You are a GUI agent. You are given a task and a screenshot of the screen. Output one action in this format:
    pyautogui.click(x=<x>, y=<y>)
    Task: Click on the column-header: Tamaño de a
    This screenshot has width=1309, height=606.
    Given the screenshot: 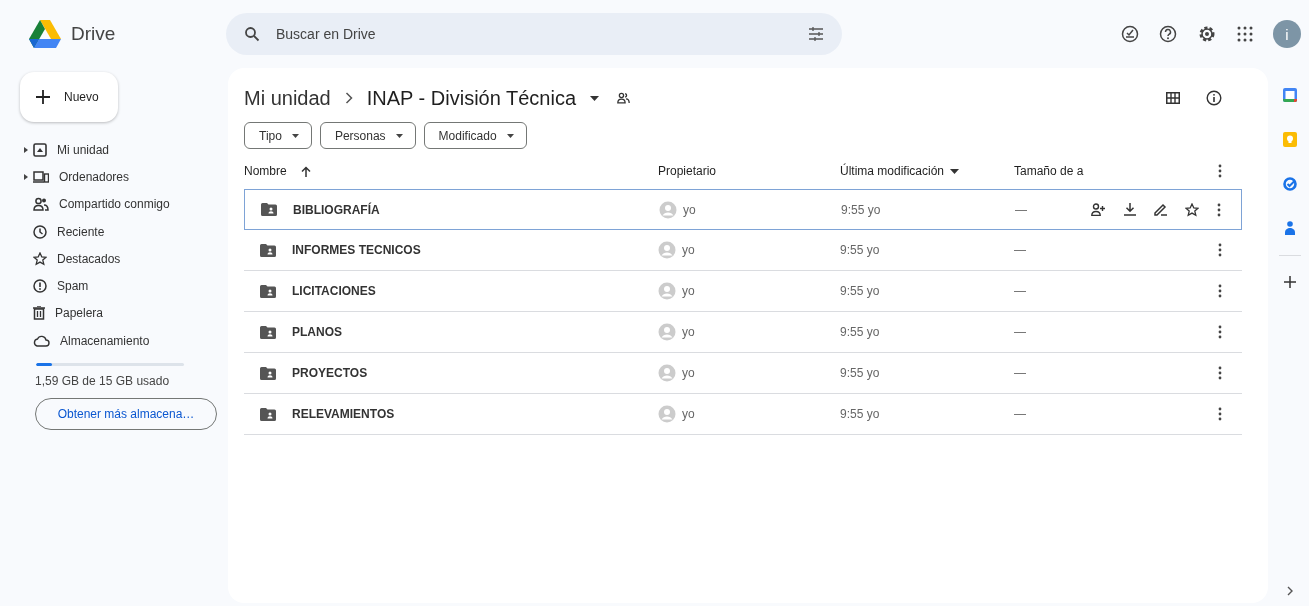 What is the action you would take?
    pyautogui.click(x=1049, y=171)
    